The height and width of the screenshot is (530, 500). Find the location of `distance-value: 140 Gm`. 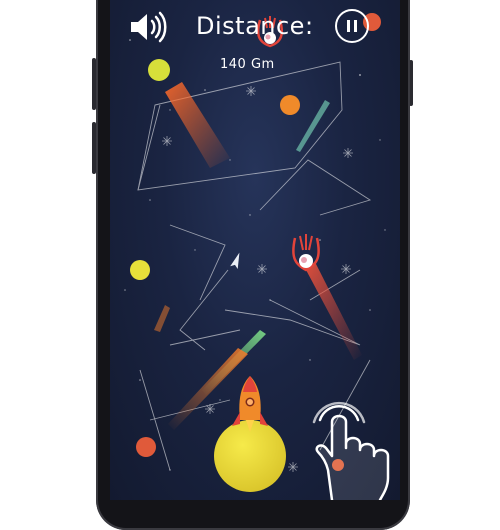

distance-value: 140 Gm is located at coordinates (247, 64).